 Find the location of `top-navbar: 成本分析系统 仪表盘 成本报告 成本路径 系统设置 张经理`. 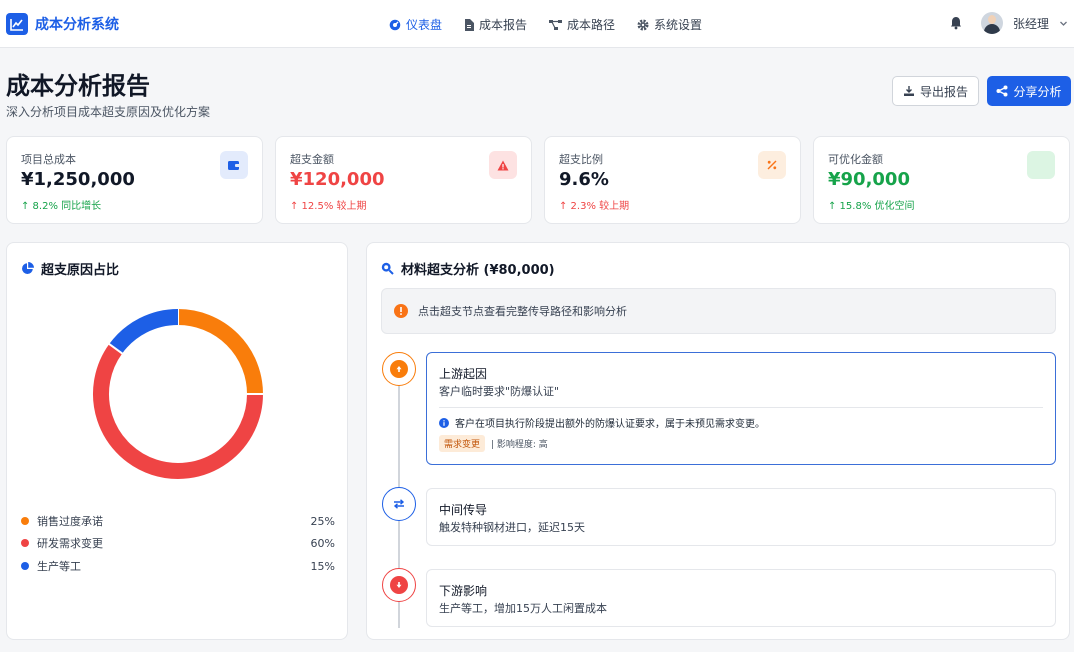

top-navbar: 成本分析系统 仪表盘 成本报告 成本路径 系统设置 张经理 is located at coordinates (537, 24).